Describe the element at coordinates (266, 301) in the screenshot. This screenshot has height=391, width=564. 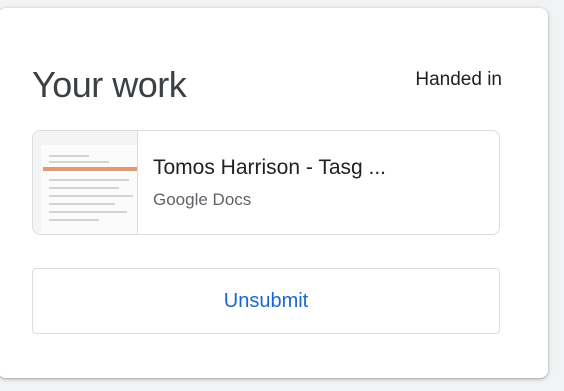
I see `unsubmit-button: Unsubmit` at that location.